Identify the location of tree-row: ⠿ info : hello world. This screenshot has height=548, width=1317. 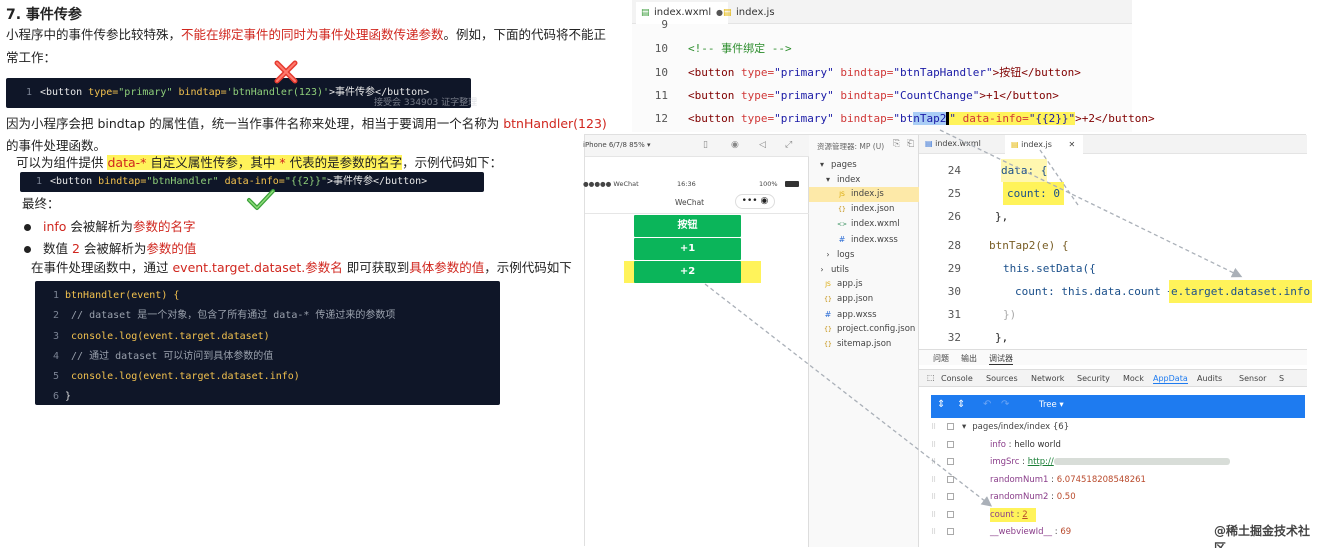
(1118, 446).